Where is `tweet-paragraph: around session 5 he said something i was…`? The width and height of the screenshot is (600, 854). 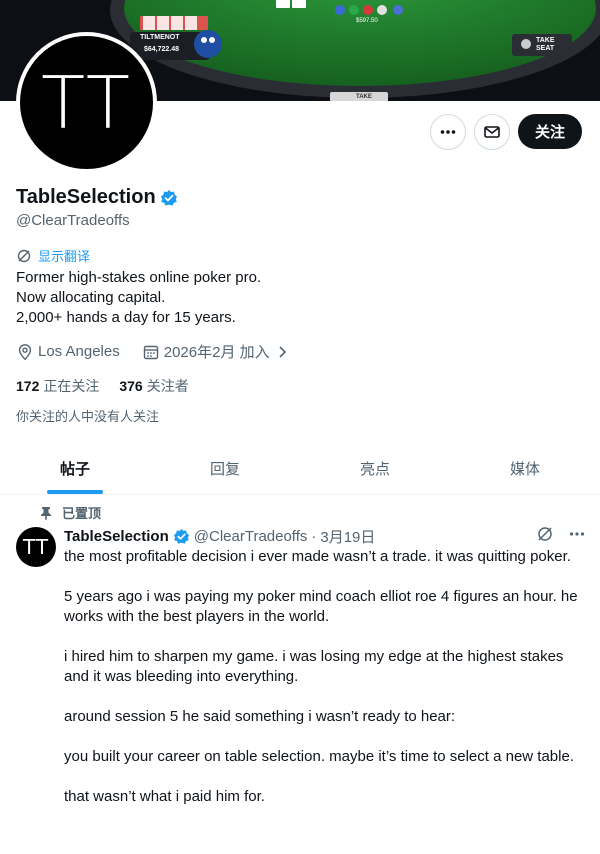
tweet-paragraph: around session 5 he said something i was… is located at coordinates (260, 716).